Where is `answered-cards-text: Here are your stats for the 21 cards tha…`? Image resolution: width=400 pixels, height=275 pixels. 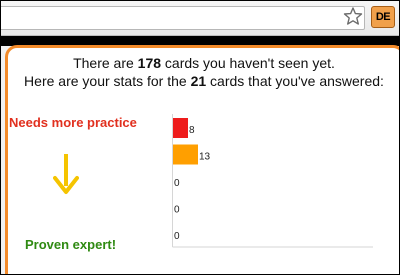
answered-cards-text: Here are your stats for the 21 cards tha… is located at coordinates (203, 81).